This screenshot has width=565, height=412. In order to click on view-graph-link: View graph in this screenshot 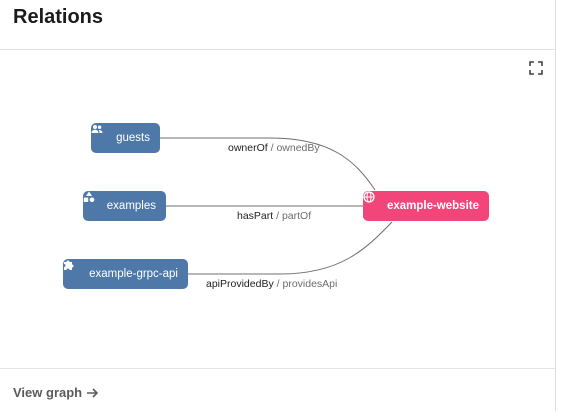, I will do `click(56, 392)`.